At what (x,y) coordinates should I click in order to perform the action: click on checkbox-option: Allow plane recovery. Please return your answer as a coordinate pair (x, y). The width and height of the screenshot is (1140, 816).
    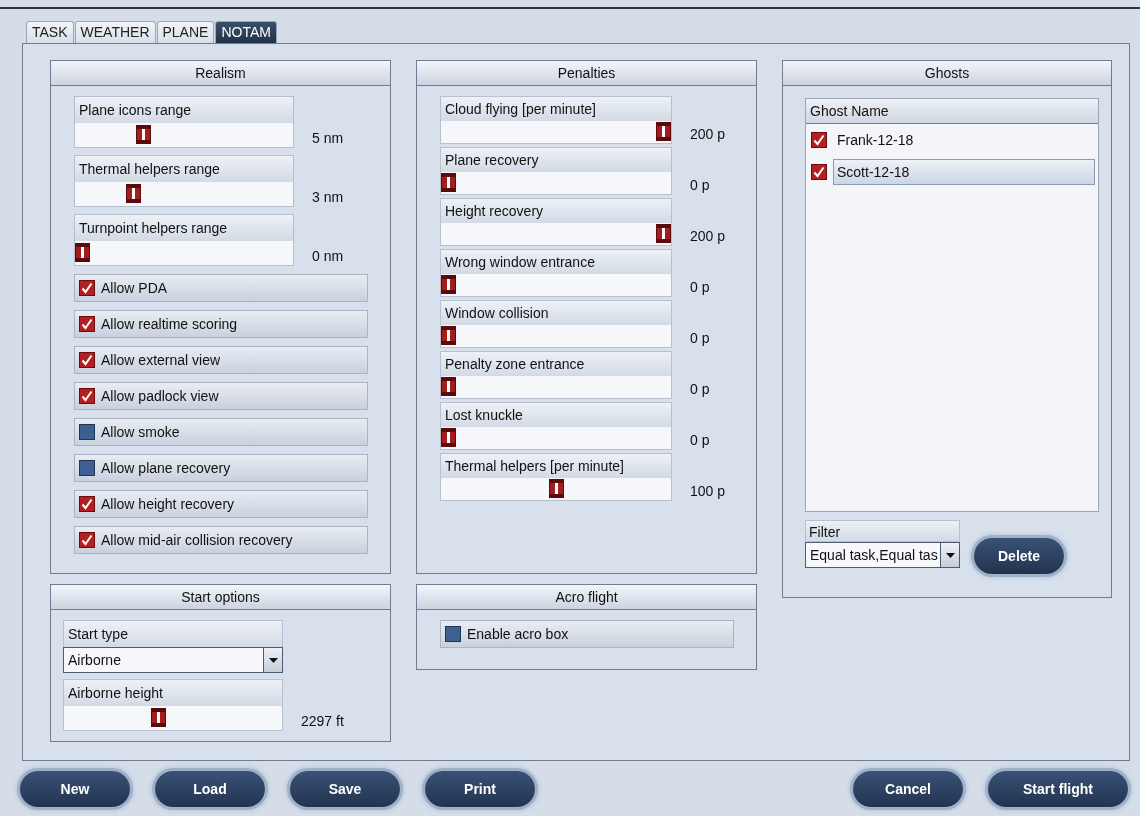
    Looking at the image, I should click on (221, 468).